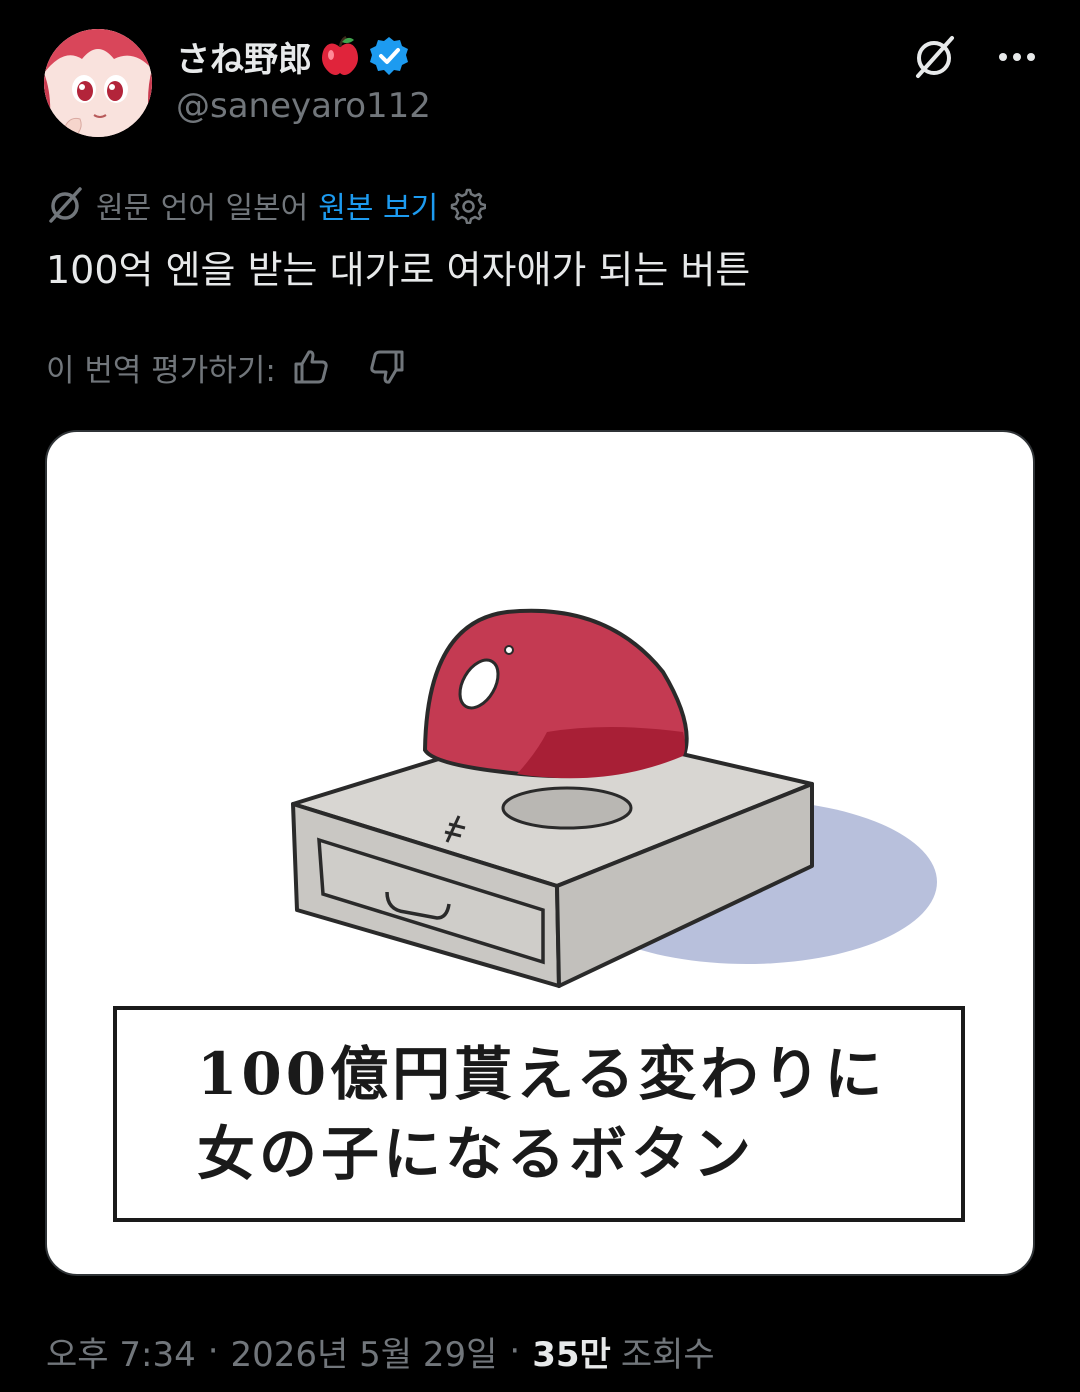  Describe the element at coordinates (378, 205) in the screenshot. I see `view-original-link: 원본 보기` at that location.